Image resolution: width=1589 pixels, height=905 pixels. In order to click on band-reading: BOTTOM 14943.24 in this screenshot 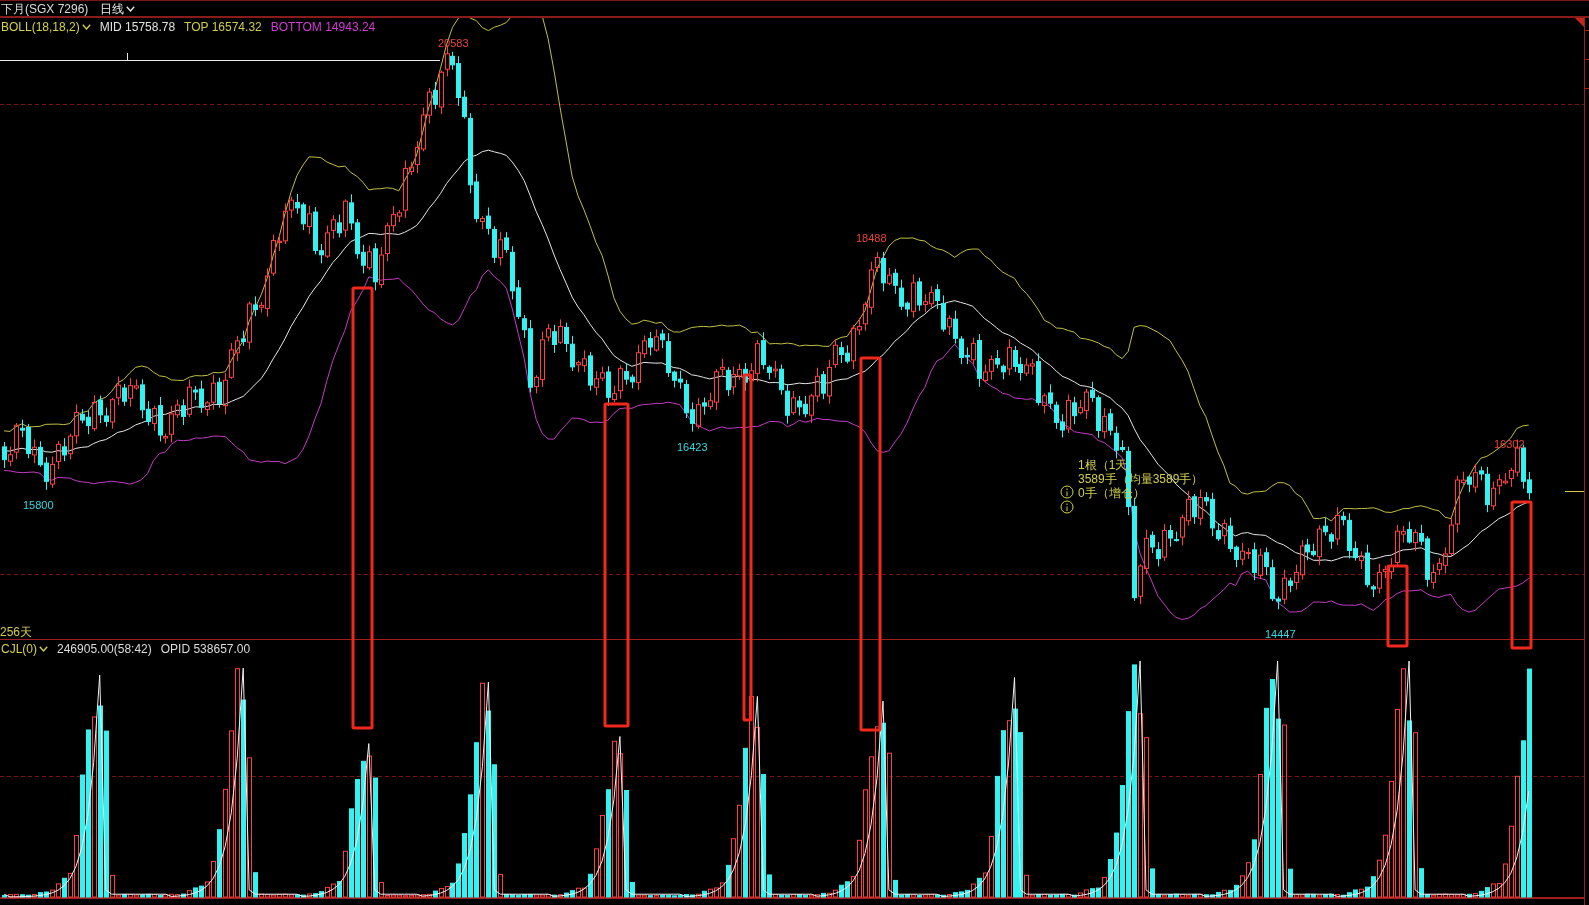, I will do `click(323, 27)`.